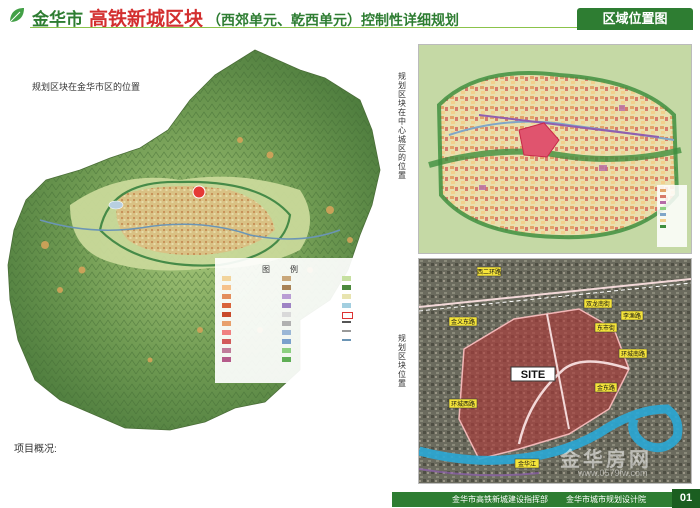 This screenshot has width=700, height=508. What do you see at coordinates (598, 304) in the screenshot?
I see `road-label: 双龙南街` at bounding box center [598, 304].